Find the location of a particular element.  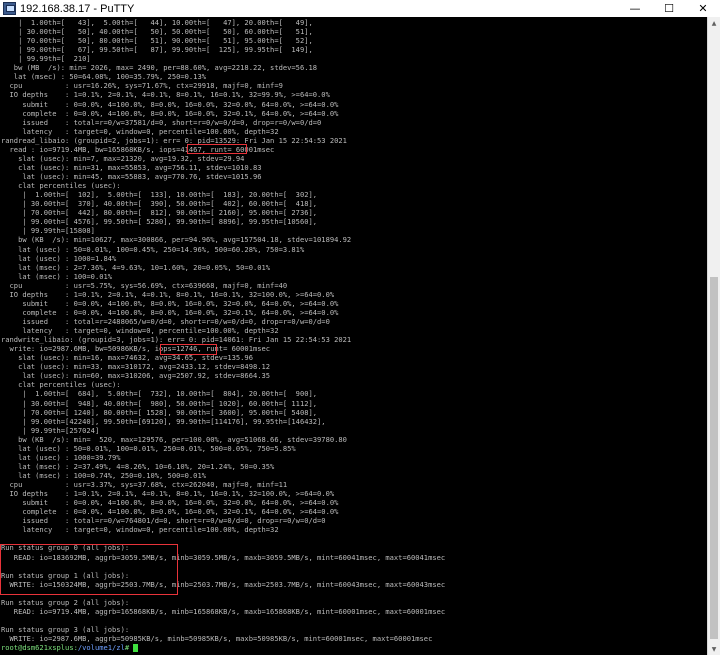

shell-prompt: root@dsm621xsplus:/volume1/zl# is located at coordinates (70, 648).